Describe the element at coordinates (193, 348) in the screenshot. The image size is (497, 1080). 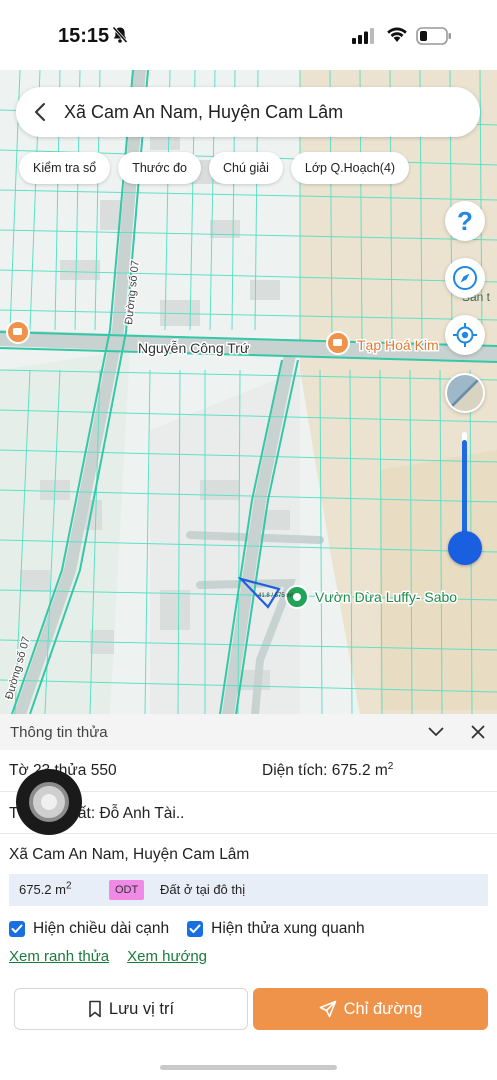
I see `road-label-nguyen-cong-tru: Nguyễn Công Trứ` at that location.